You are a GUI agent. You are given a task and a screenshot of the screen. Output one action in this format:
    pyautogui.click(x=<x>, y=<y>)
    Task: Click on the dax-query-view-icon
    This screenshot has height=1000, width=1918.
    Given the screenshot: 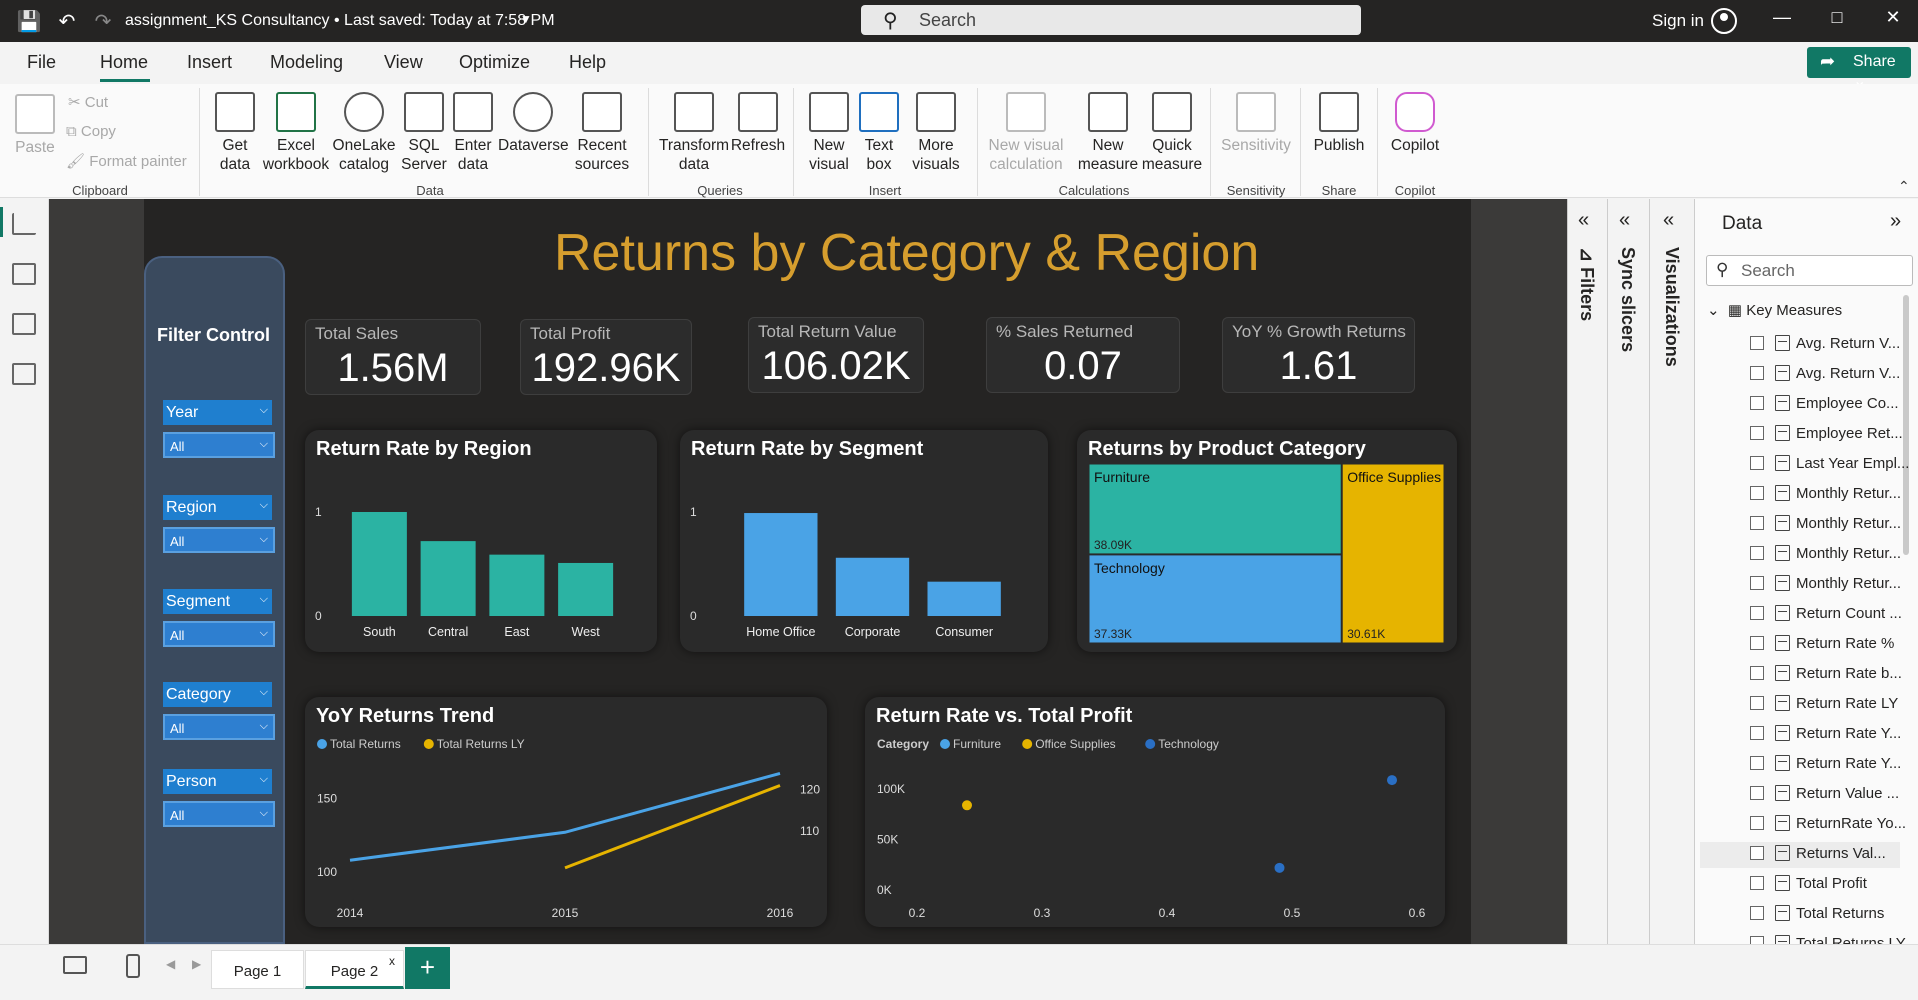 What is the action you would take?
    pyautogui.click(x=24, y=374)
    